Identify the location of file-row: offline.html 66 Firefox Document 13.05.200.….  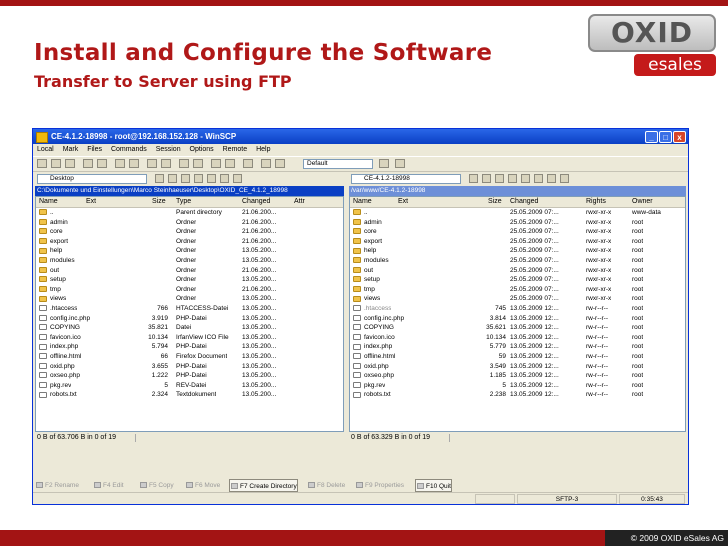
(189, 357).